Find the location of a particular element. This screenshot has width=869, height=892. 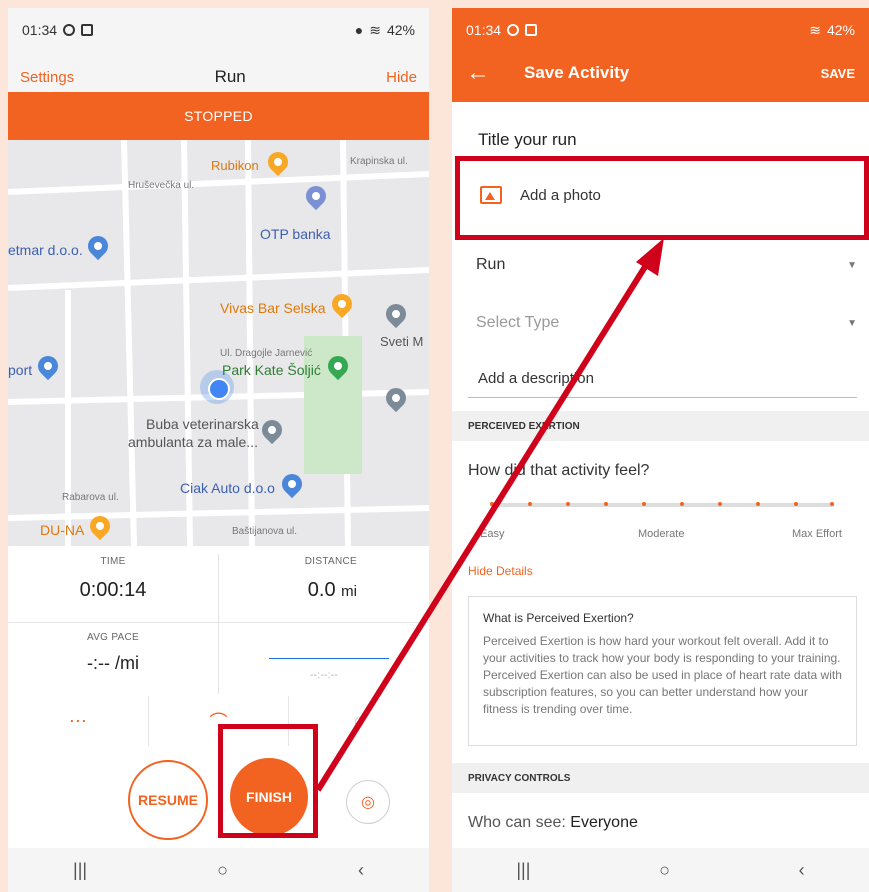

time-label: TIME is located at coordinates (113, 561).